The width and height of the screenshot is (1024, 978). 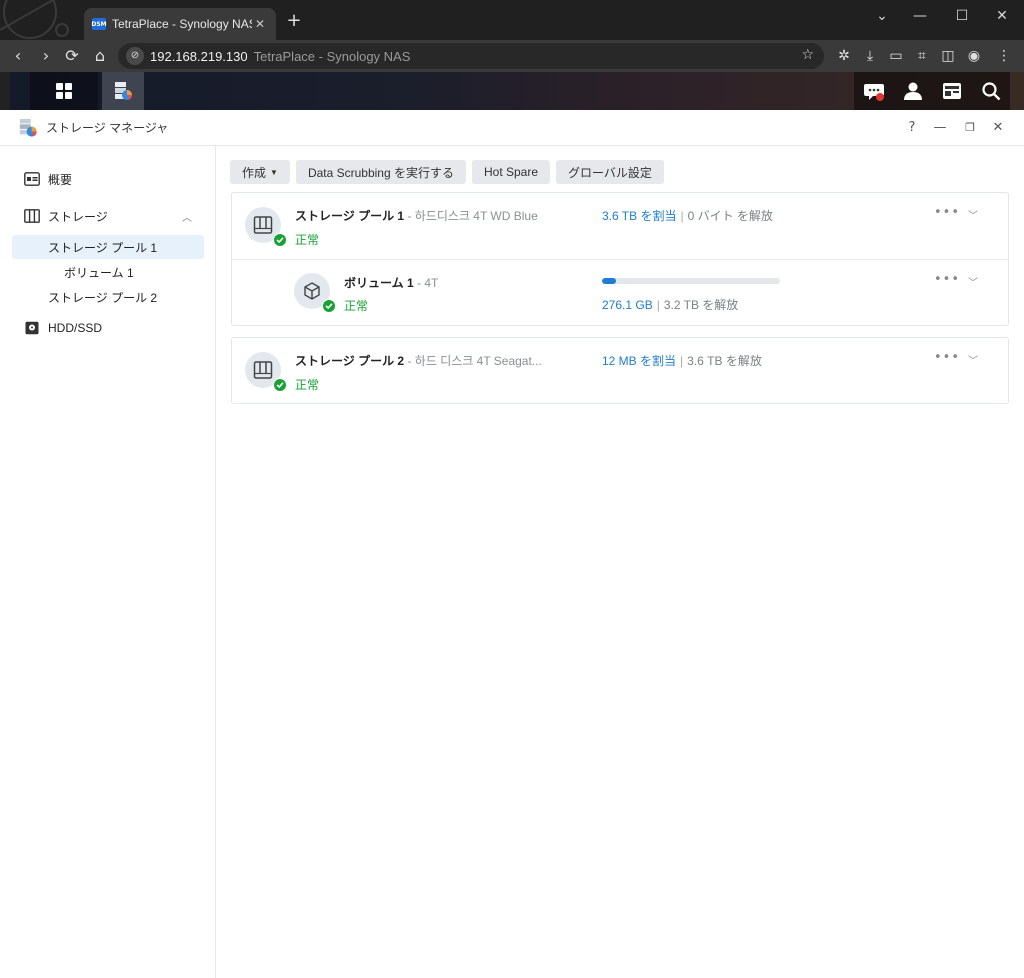 What do you see at coordinates (912, 128) in the screenshot?
I see `help-button: ?` at bounding box center [912, 128].